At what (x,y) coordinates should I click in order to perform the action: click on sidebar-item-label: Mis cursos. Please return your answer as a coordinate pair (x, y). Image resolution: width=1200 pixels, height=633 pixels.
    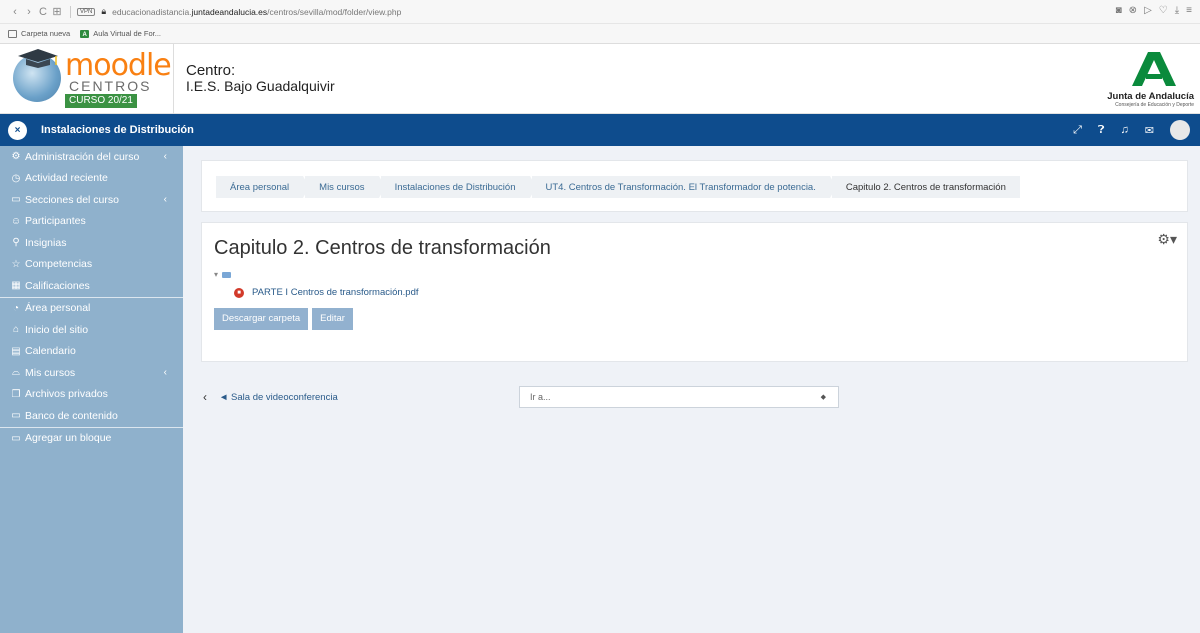
    Looking at the image, I should click on (50, 372).